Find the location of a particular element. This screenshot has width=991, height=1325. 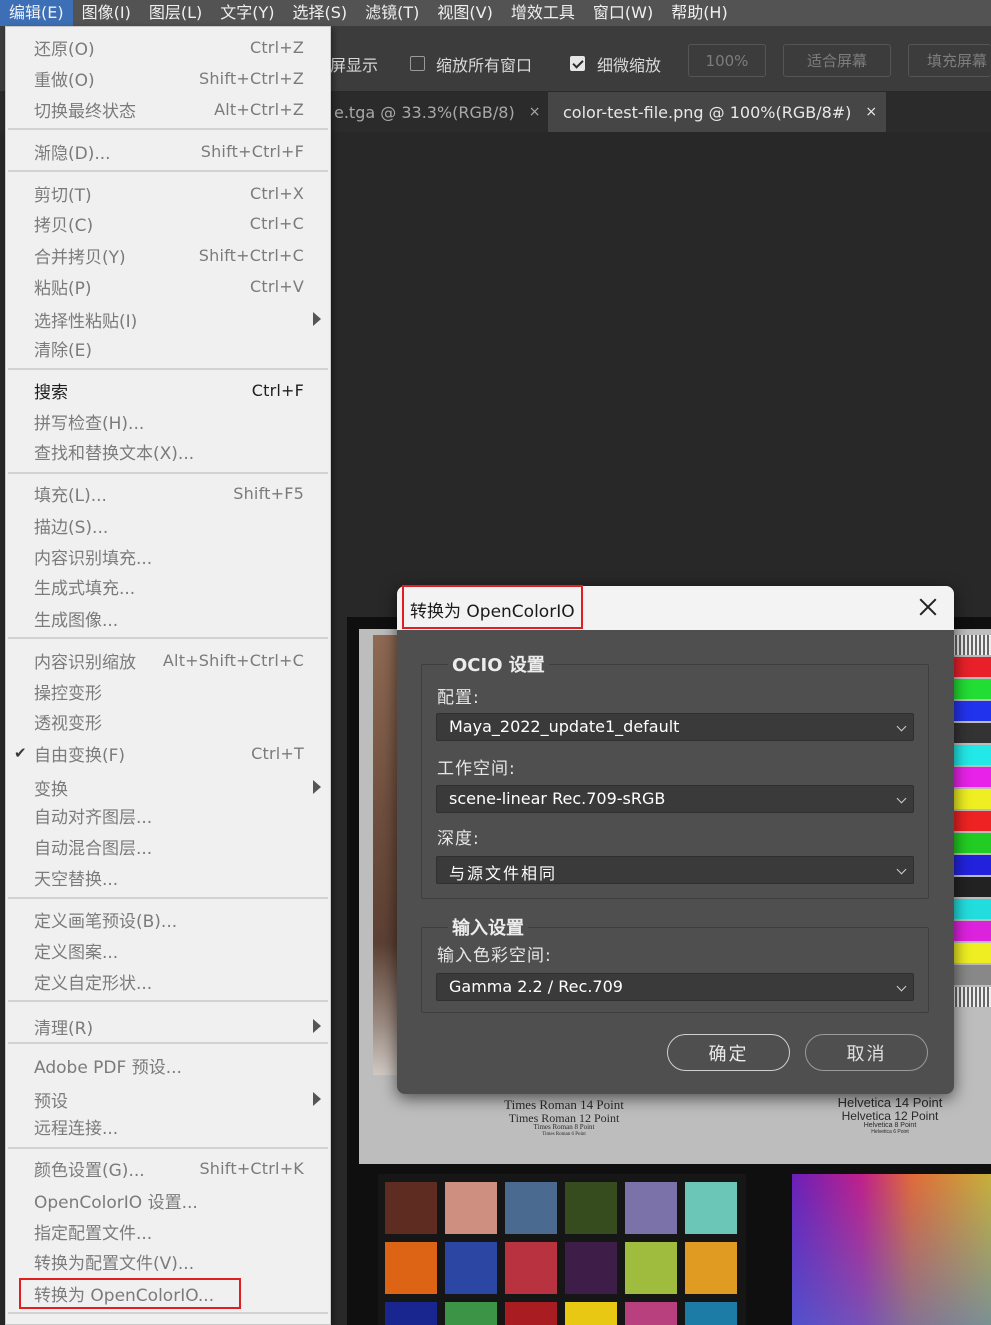

zoom-all-windows-label: 缩放所有窗口 is located at coordinates (484, 65).